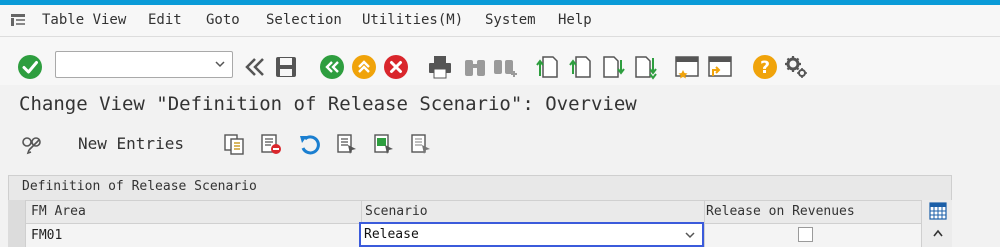  I want to click on enter-icon, so click(30, 67).